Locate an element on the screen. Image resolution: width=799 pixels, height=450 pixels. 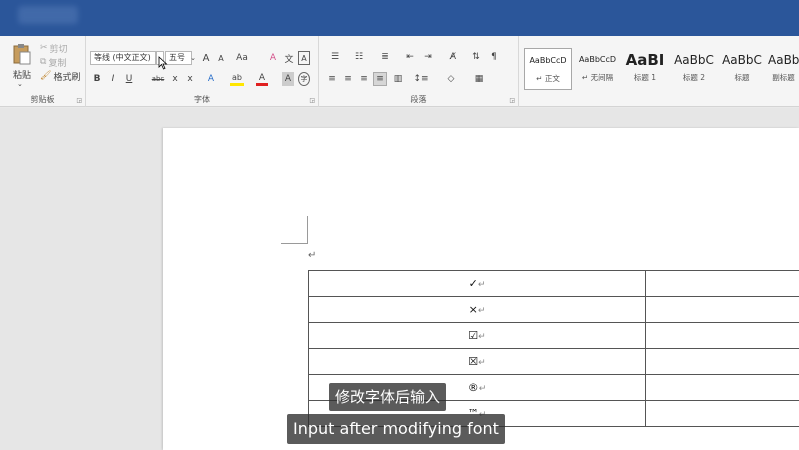
table-row: ×↵ is located at coordinates (553, 309).